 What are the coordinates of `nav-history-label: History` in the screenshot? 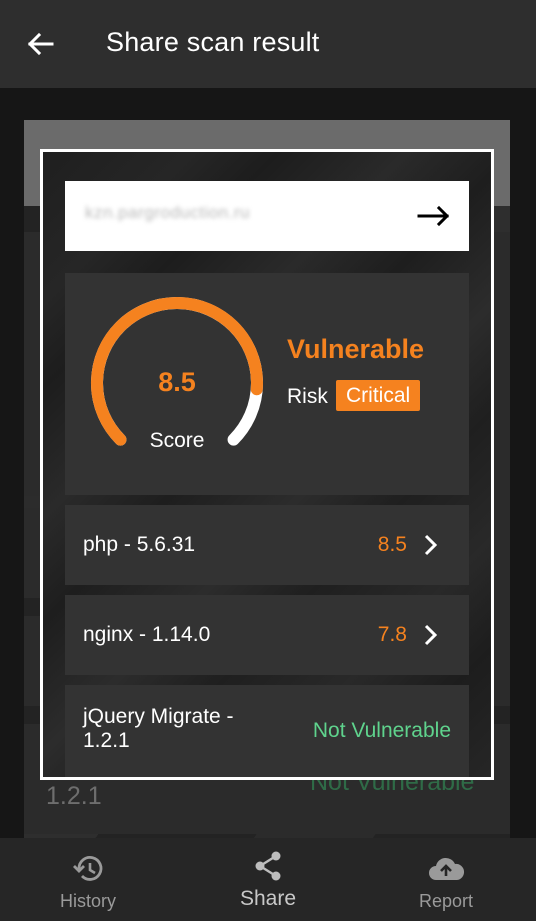 It's located at (87, 901).